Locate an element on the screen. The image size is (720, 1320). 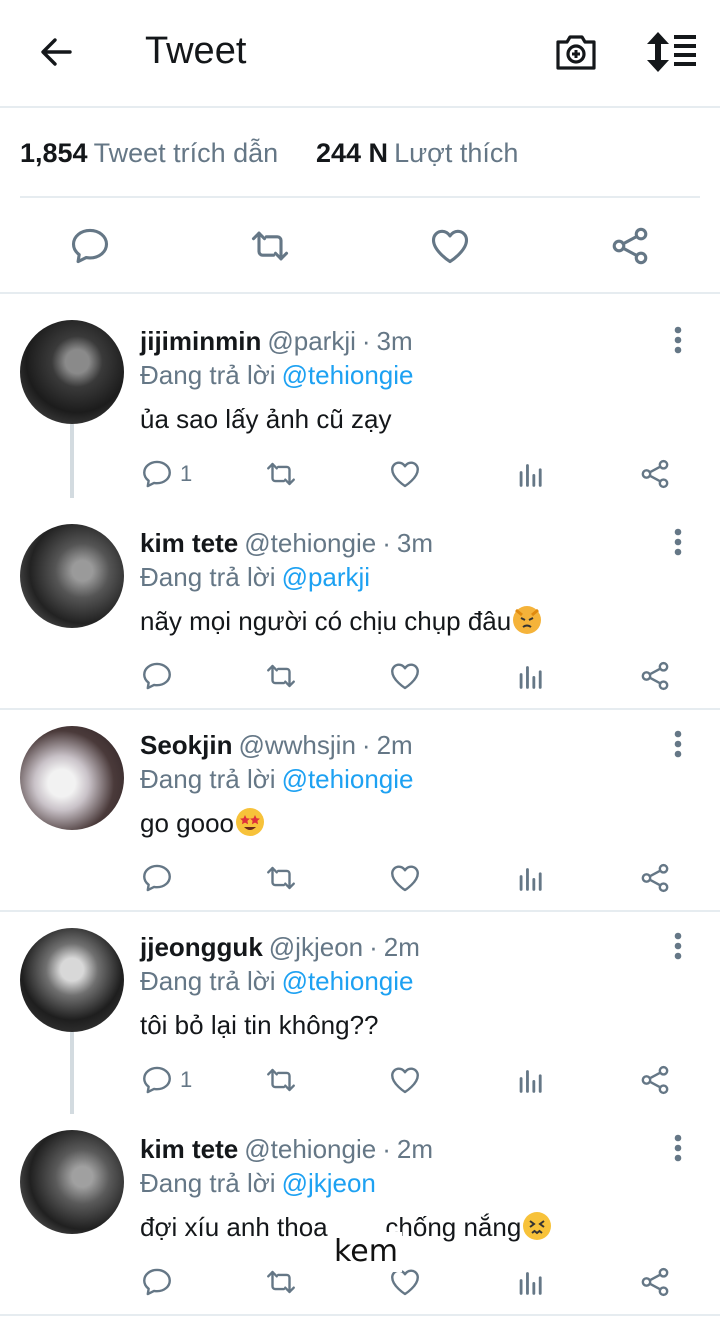
mention-link: @parkji is located at coordinates (326, 577).